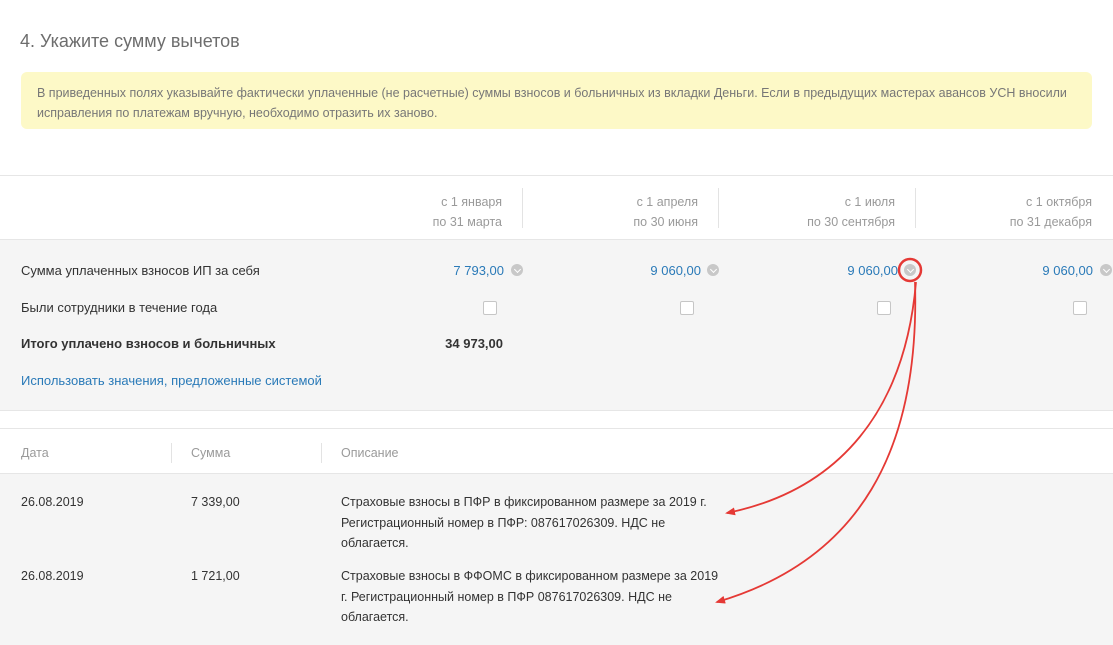 The image size is (1113, 645). Describe the element at coordinates (872, 270) in the screenshot. I see `contribution-amount-q3: 9 060,00` at that location.